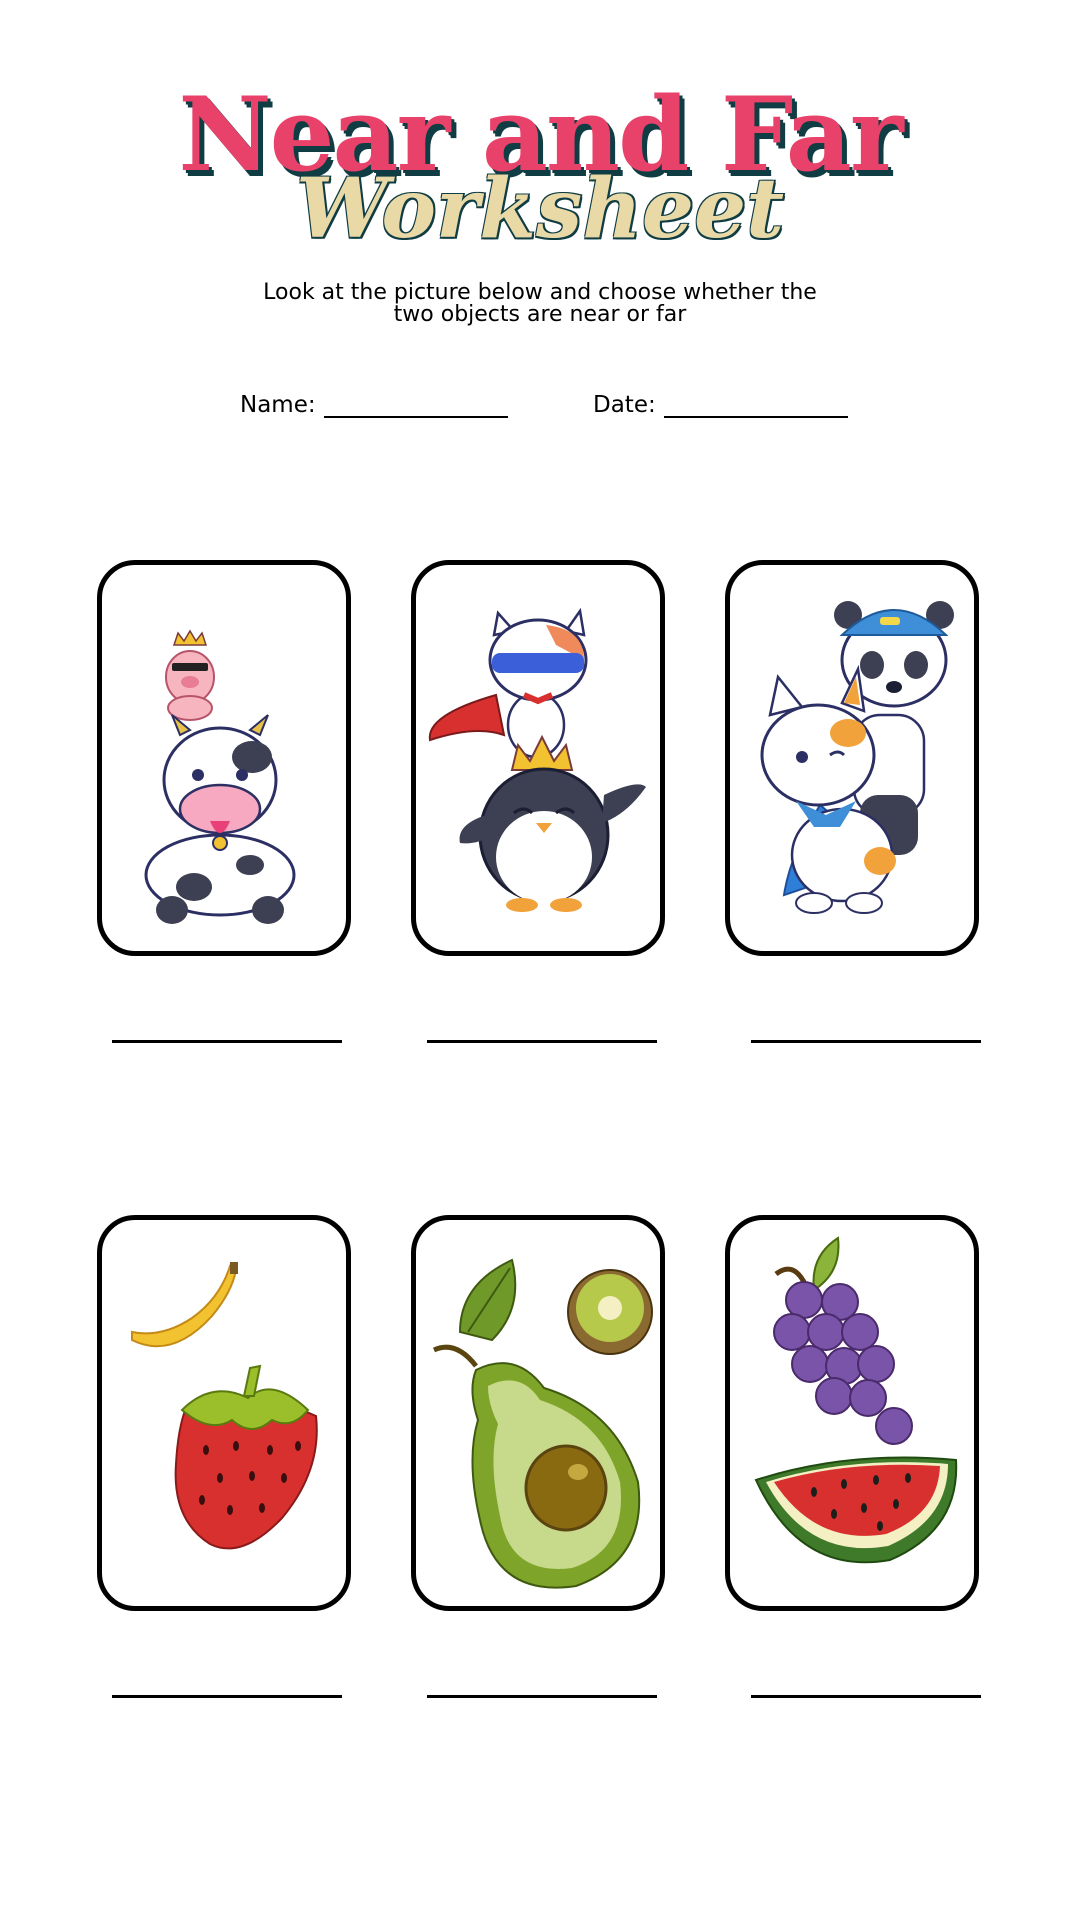  Describe the element at coordinates (540, 209) in the screenshot. I see `worksheet-subtitle: Worksheet` at that location.